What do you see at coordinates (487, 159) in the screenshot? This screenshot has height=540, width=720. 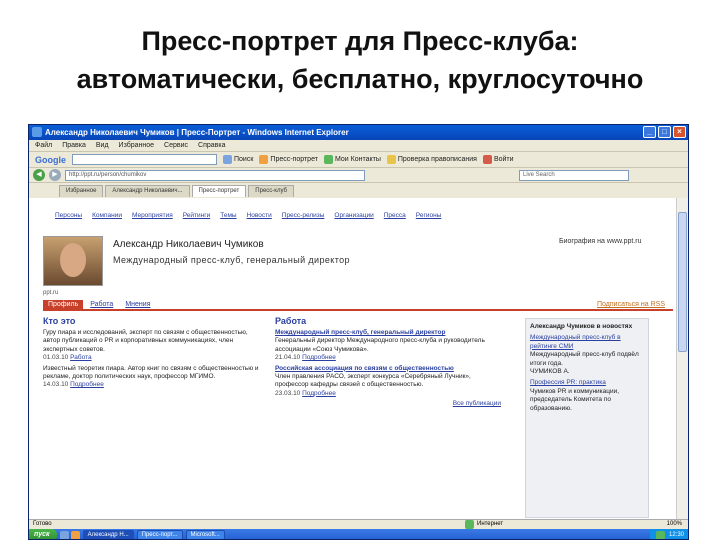 I see `user-icon` at bounding box center [487, 159].